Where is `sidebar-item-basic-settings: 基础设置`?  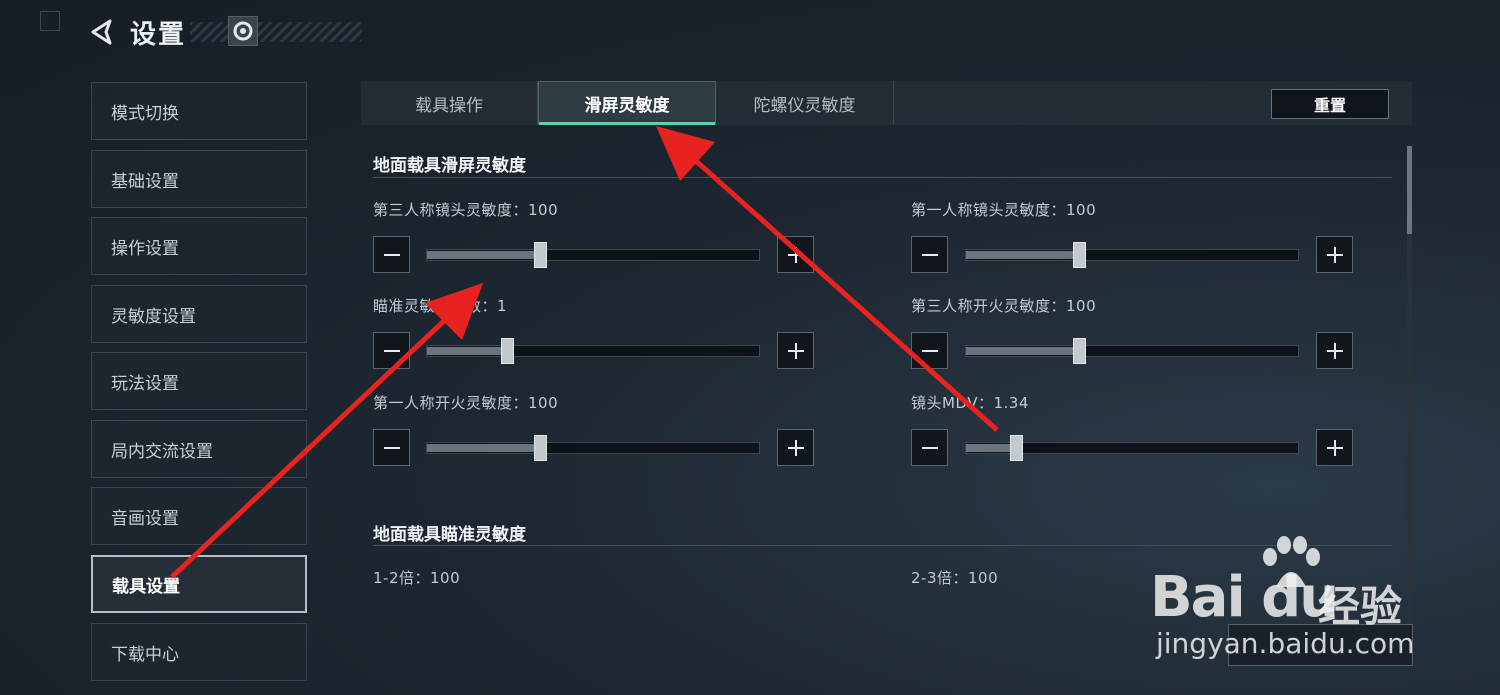 sidebar-item-basic-settings: 基础设置 is located at coordinates (199, 179).